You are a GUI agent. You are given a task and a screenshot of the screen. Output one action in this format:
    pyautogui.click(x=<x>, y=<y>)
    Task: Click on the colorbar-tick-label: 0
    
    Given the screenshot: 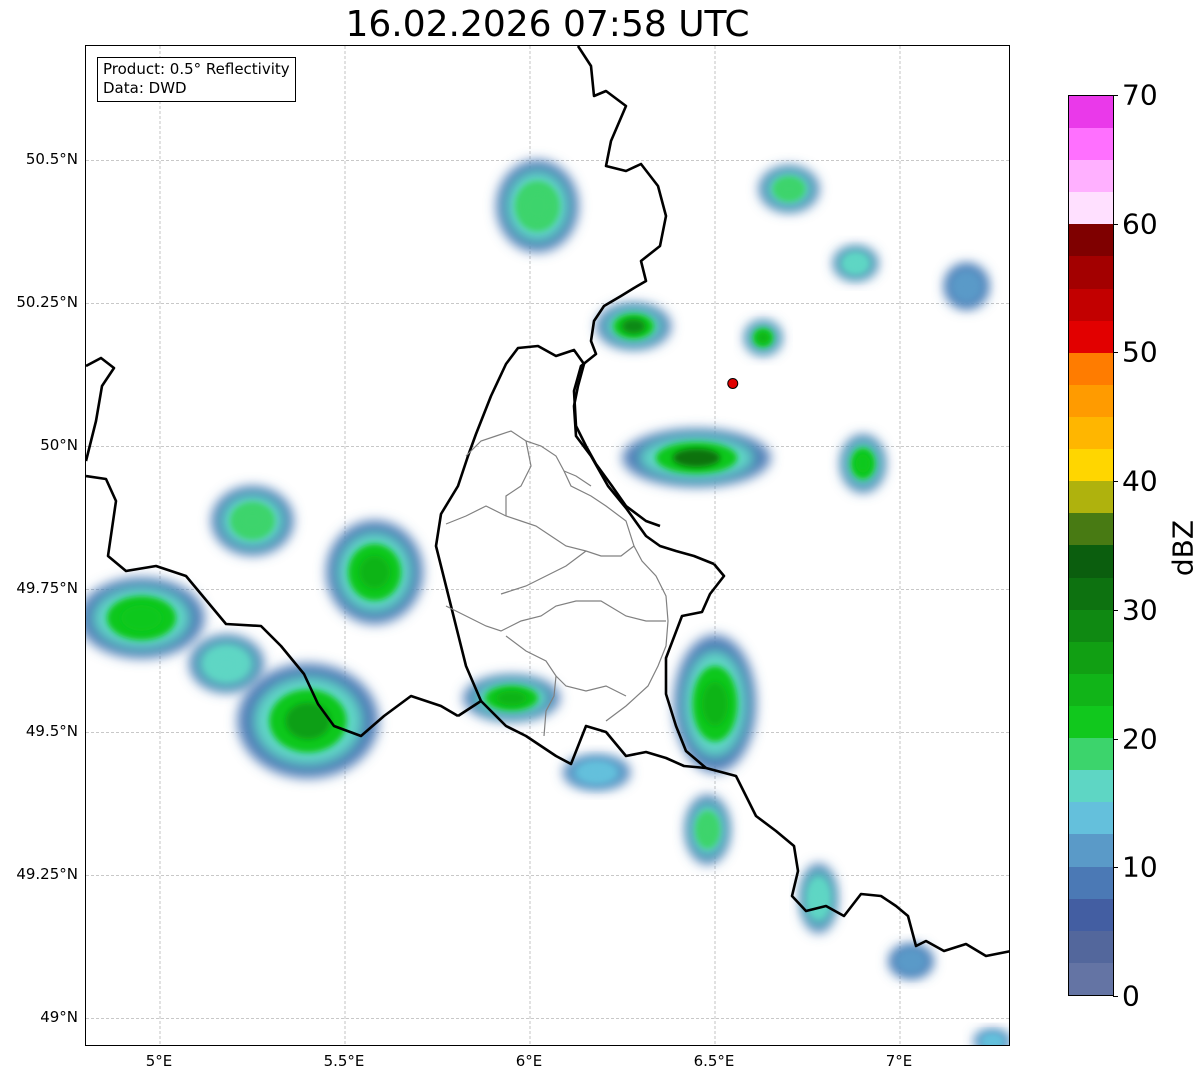 What is the action you would take?
    pyautogui.click(x=1131, y=996)
    